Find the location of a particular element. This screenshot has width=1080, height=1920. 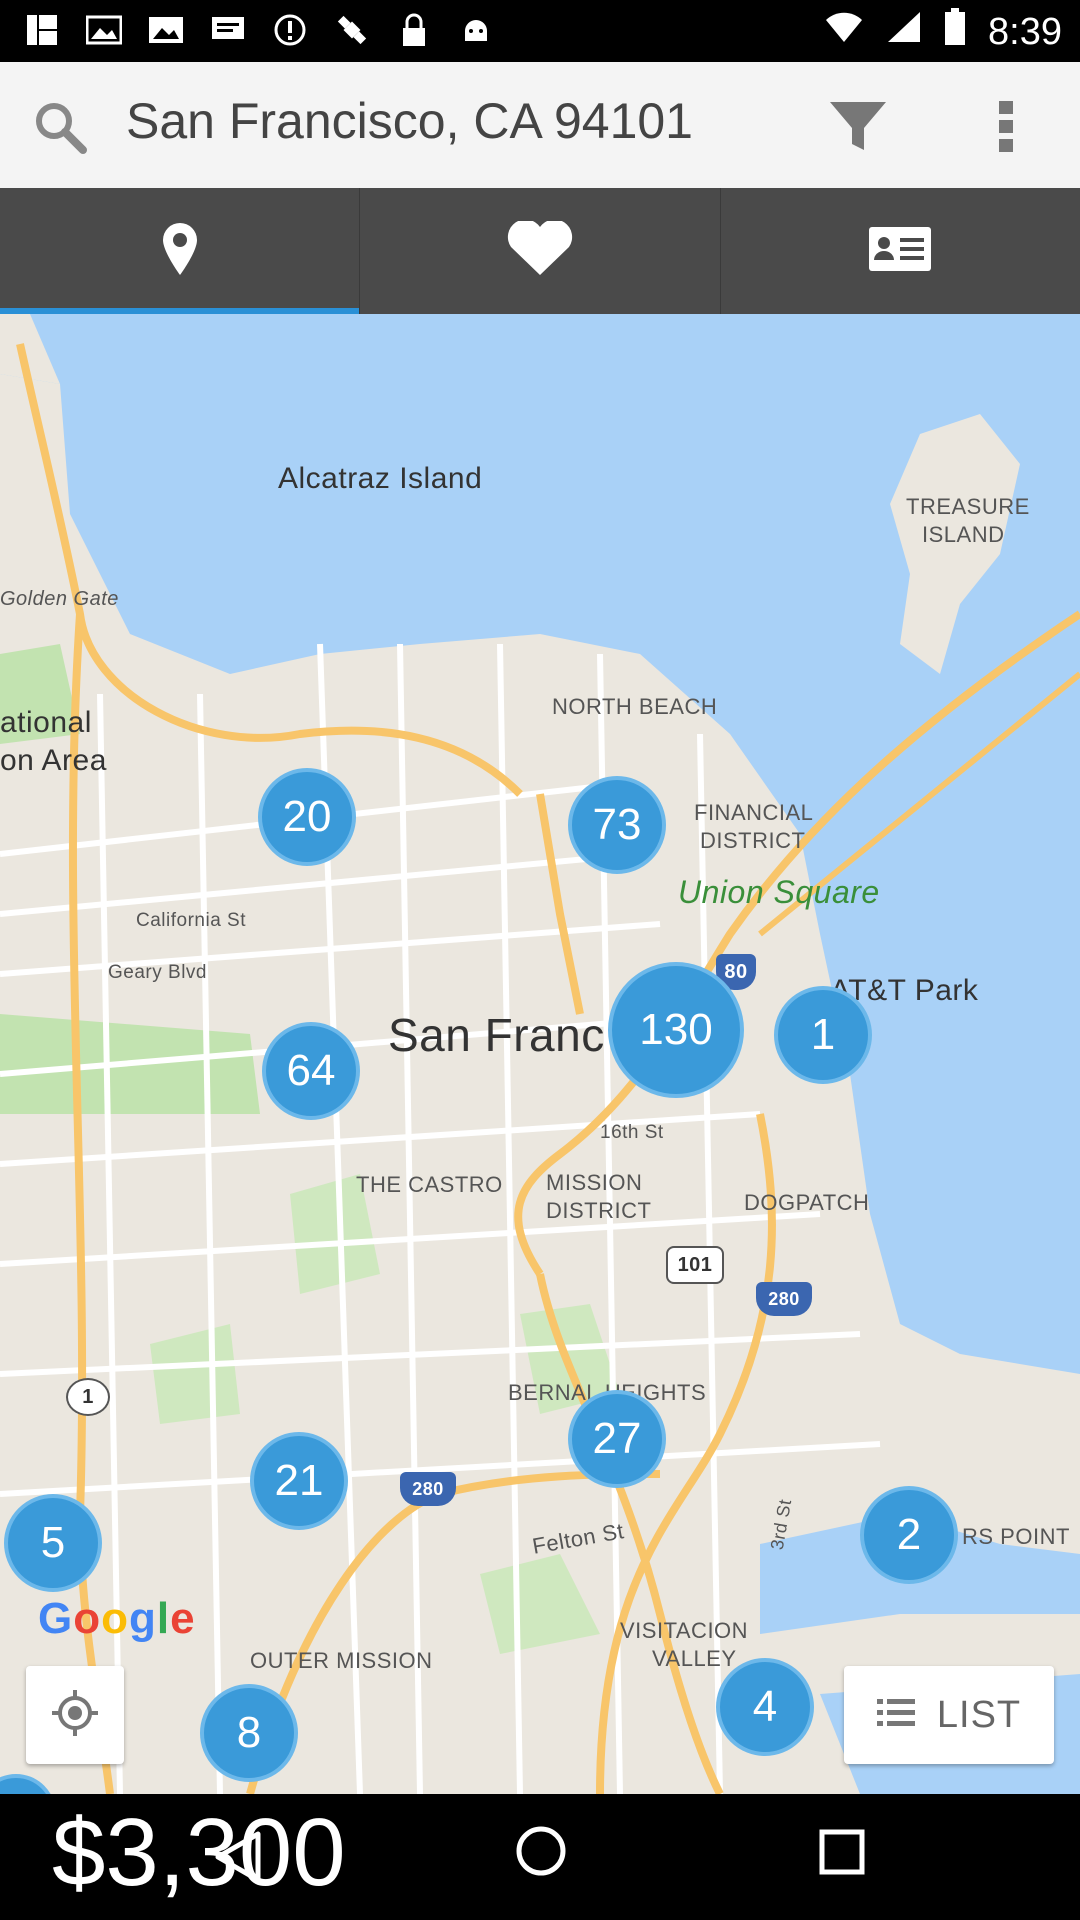

clock: 8:39 is located at coordinates (1025, 31).